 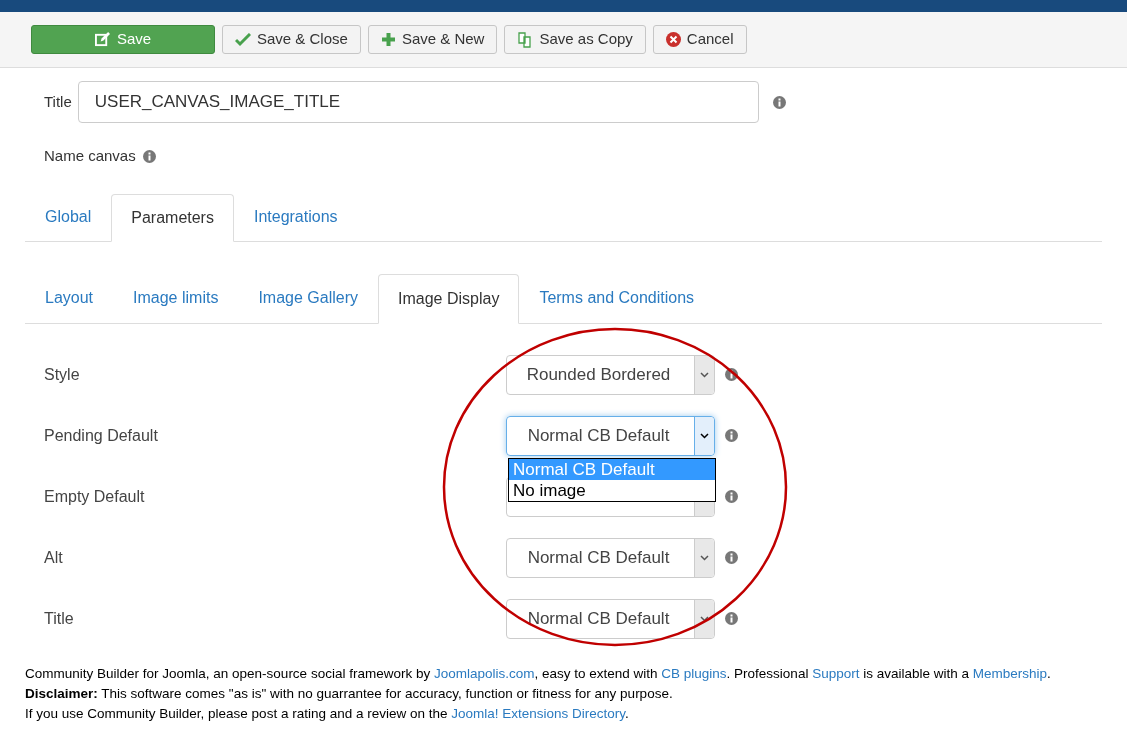 What do you see at coordinates (538, 674) in the screenshot?
I see `footer-text: Community Builder for Joomla, an open-source social framework by Joomlapolis.com, easy to extend with CB plugins. Professional Support is available with a Membership.` at bounding box center [538, 674].